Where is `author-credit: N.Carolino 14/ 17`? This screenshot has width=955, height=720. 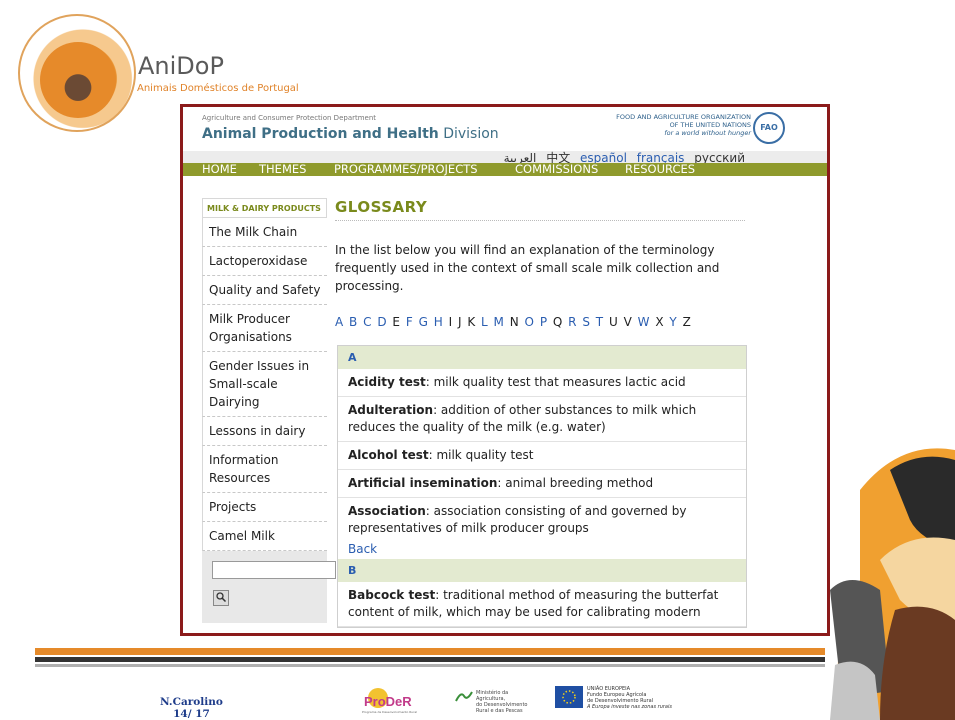 author-credit: N.Carolino 14/ 17 is located at coordinates (191, 708).